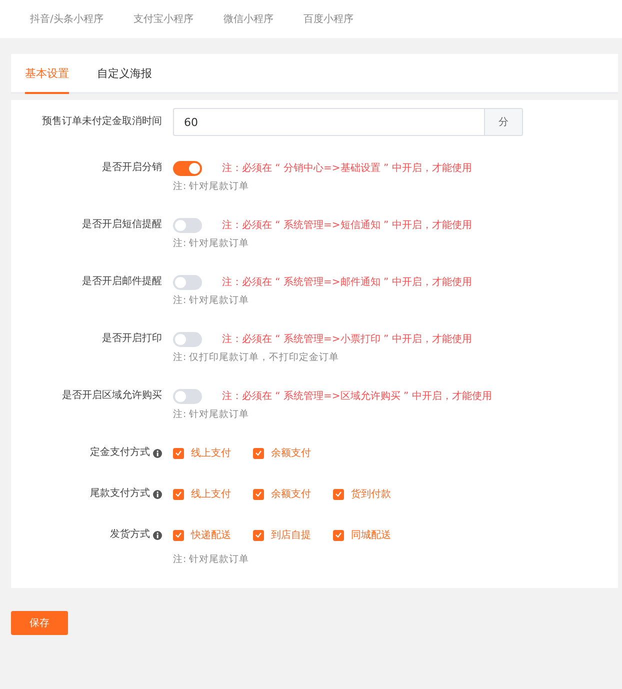  I want to click on field-label: 是否开启打印, so click(132, 339).